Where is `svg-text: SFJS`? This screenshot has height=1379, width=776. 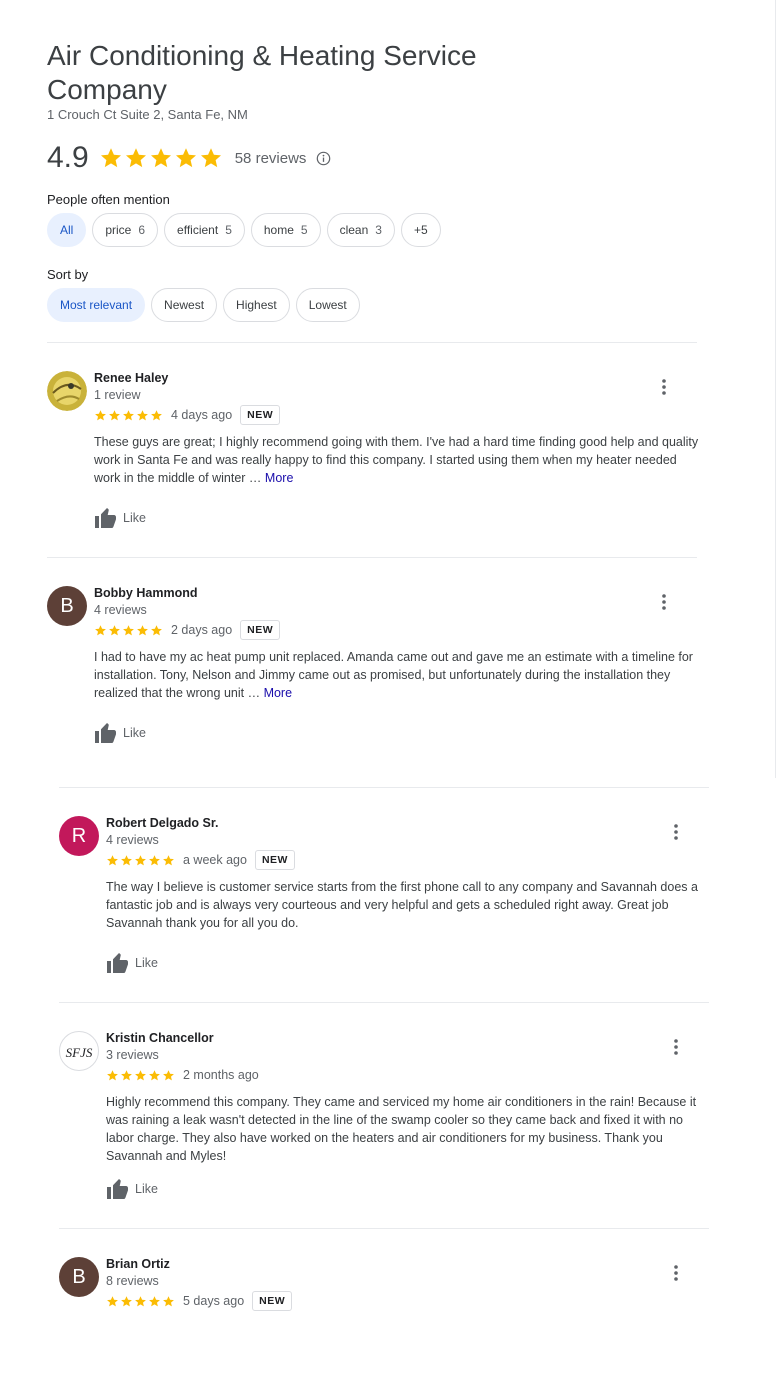
svg-text: SFJS is located at coordinates (79, 1052).